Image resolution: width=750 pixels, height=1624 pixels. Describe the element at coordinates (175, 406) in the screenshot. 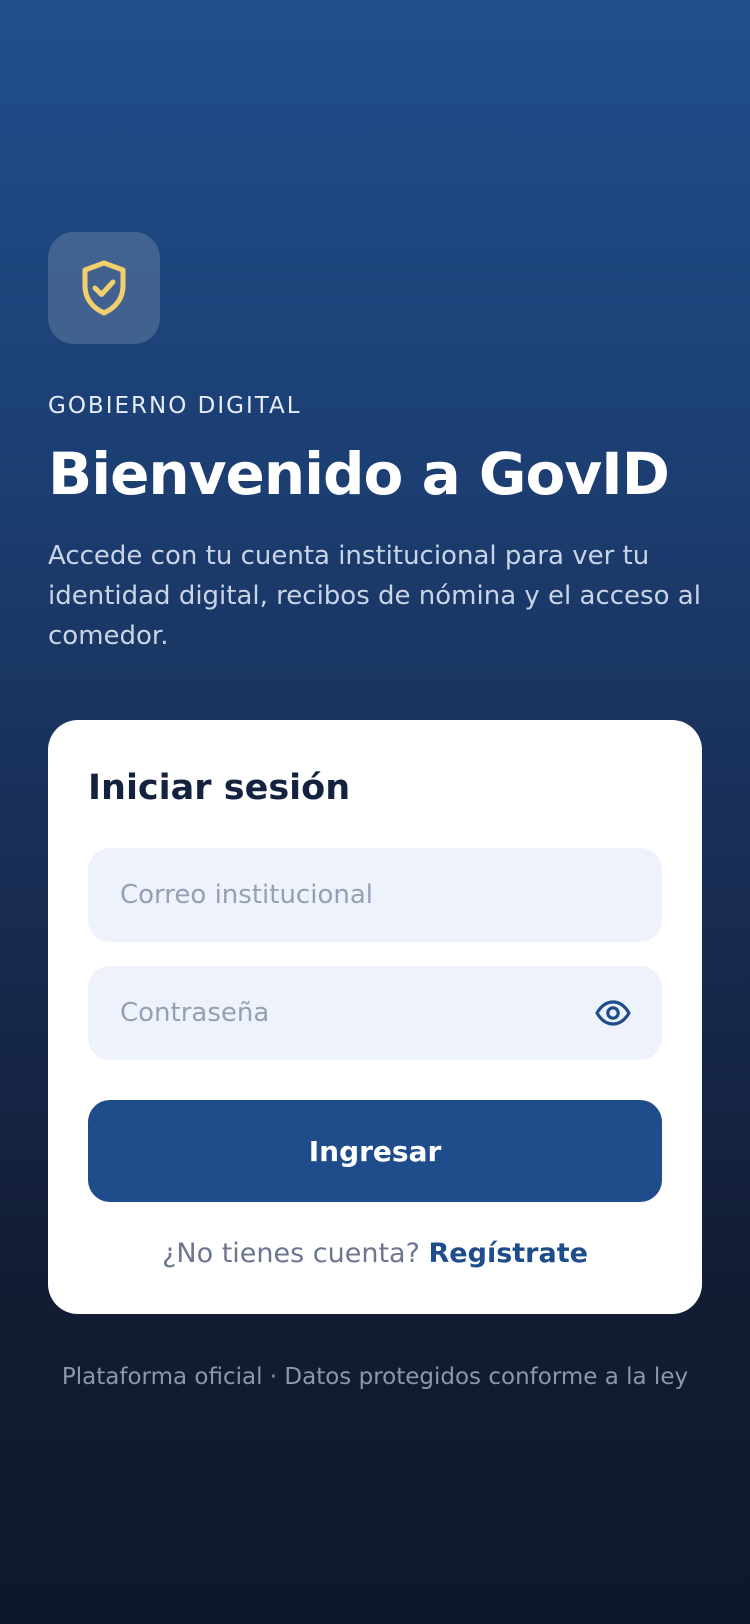

I see `eyebrow-label: GOBIERNO DIGITAL` at that location.